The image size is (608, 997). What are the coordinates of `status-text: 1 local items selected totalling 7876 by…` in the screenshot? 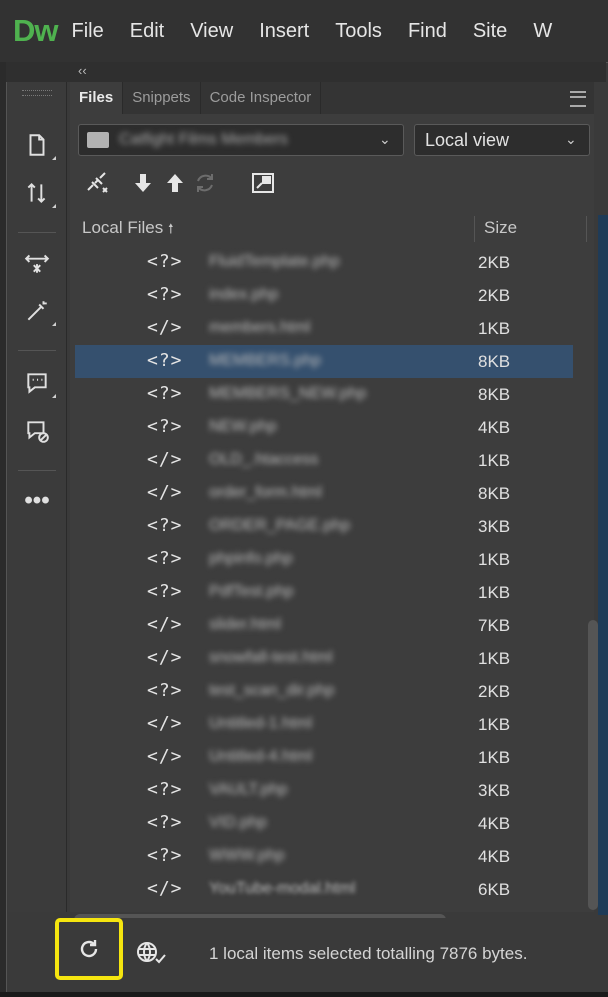 It's located at (368, 953).